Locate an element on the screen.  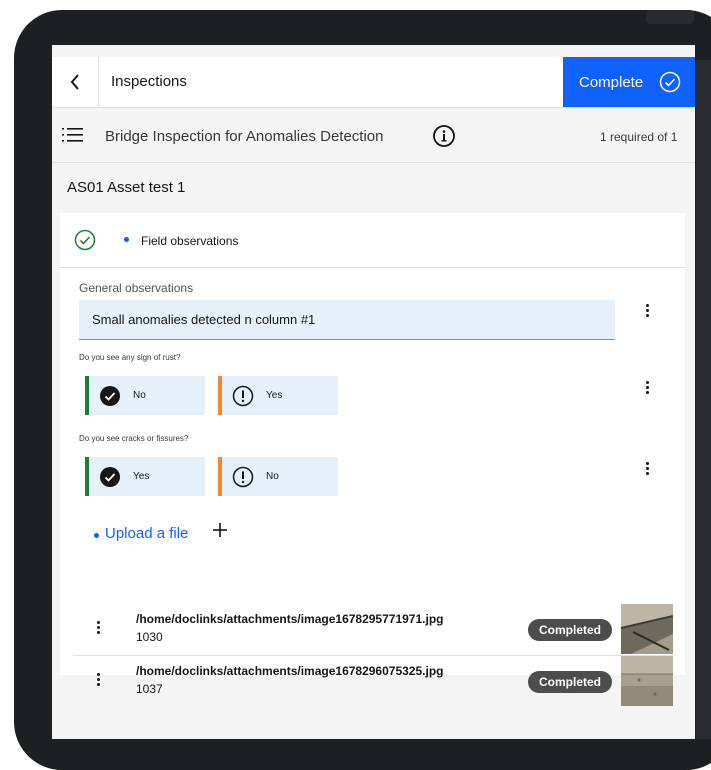
section-complete-icon is located at coordinates (85, 240).